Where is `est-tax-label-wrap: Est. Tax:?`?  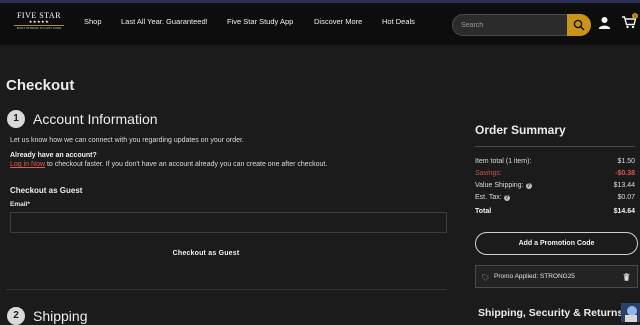 est-tax-label-wrap: Est. Tax:? is located at coordinates (492, 197).